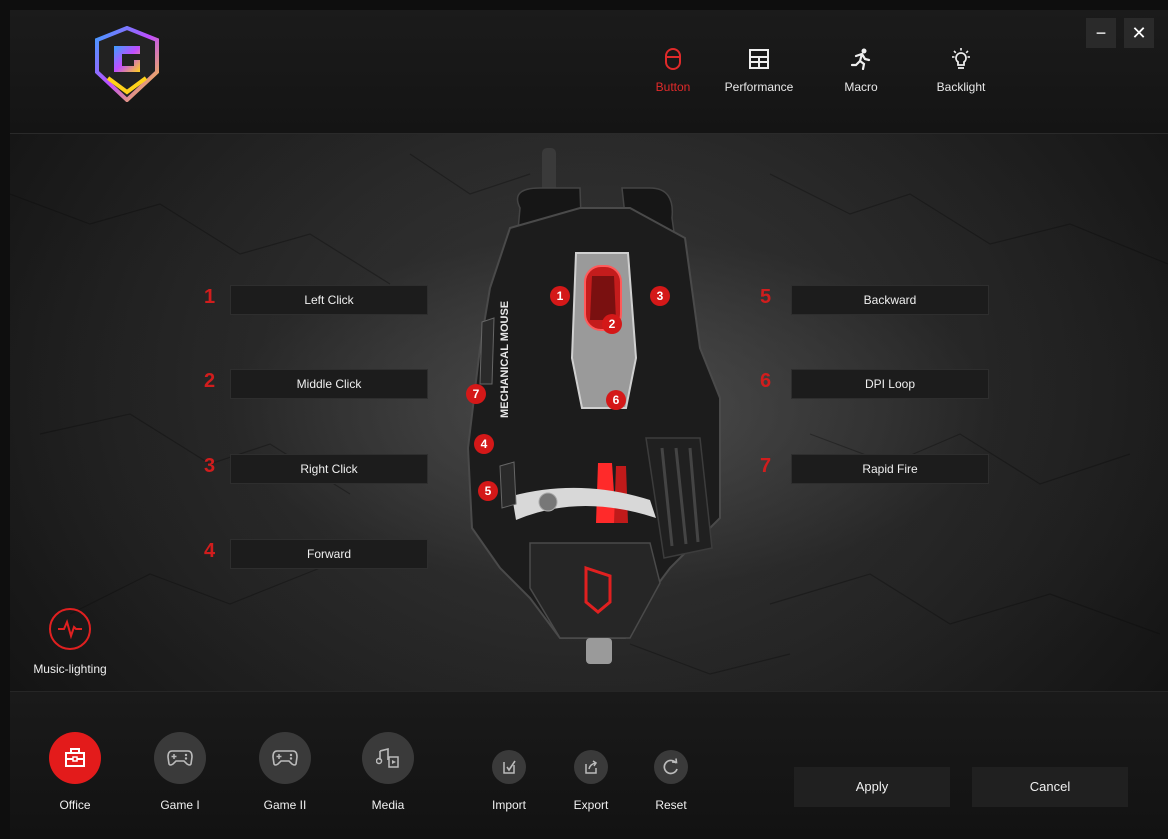  Describe the element at coordinates (961, 87) in the screenshot. I see `tab-label: Backlight` at that location.